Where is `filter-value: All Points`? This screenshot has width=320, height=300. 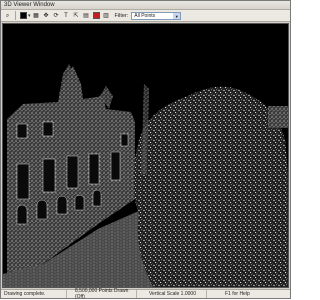
filter-value: All Points is located at coordinates (145, 15).